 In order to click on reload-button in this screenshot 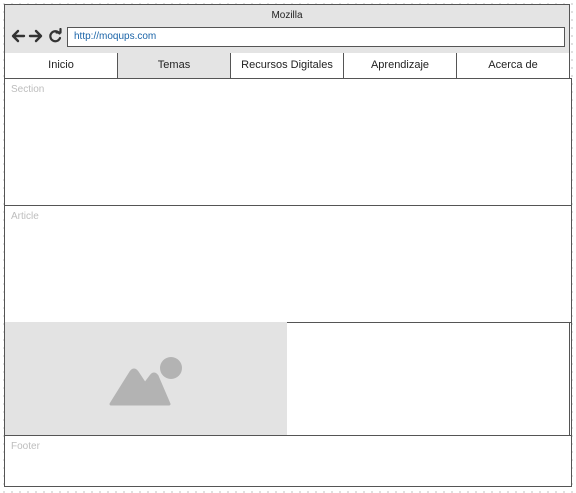, I will do `click(55, 36)`.